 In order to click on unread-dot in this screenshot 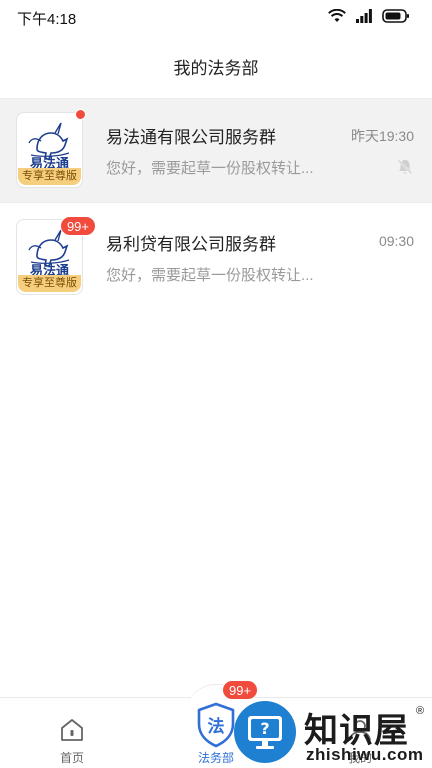, I will do `click(80, 114)`.